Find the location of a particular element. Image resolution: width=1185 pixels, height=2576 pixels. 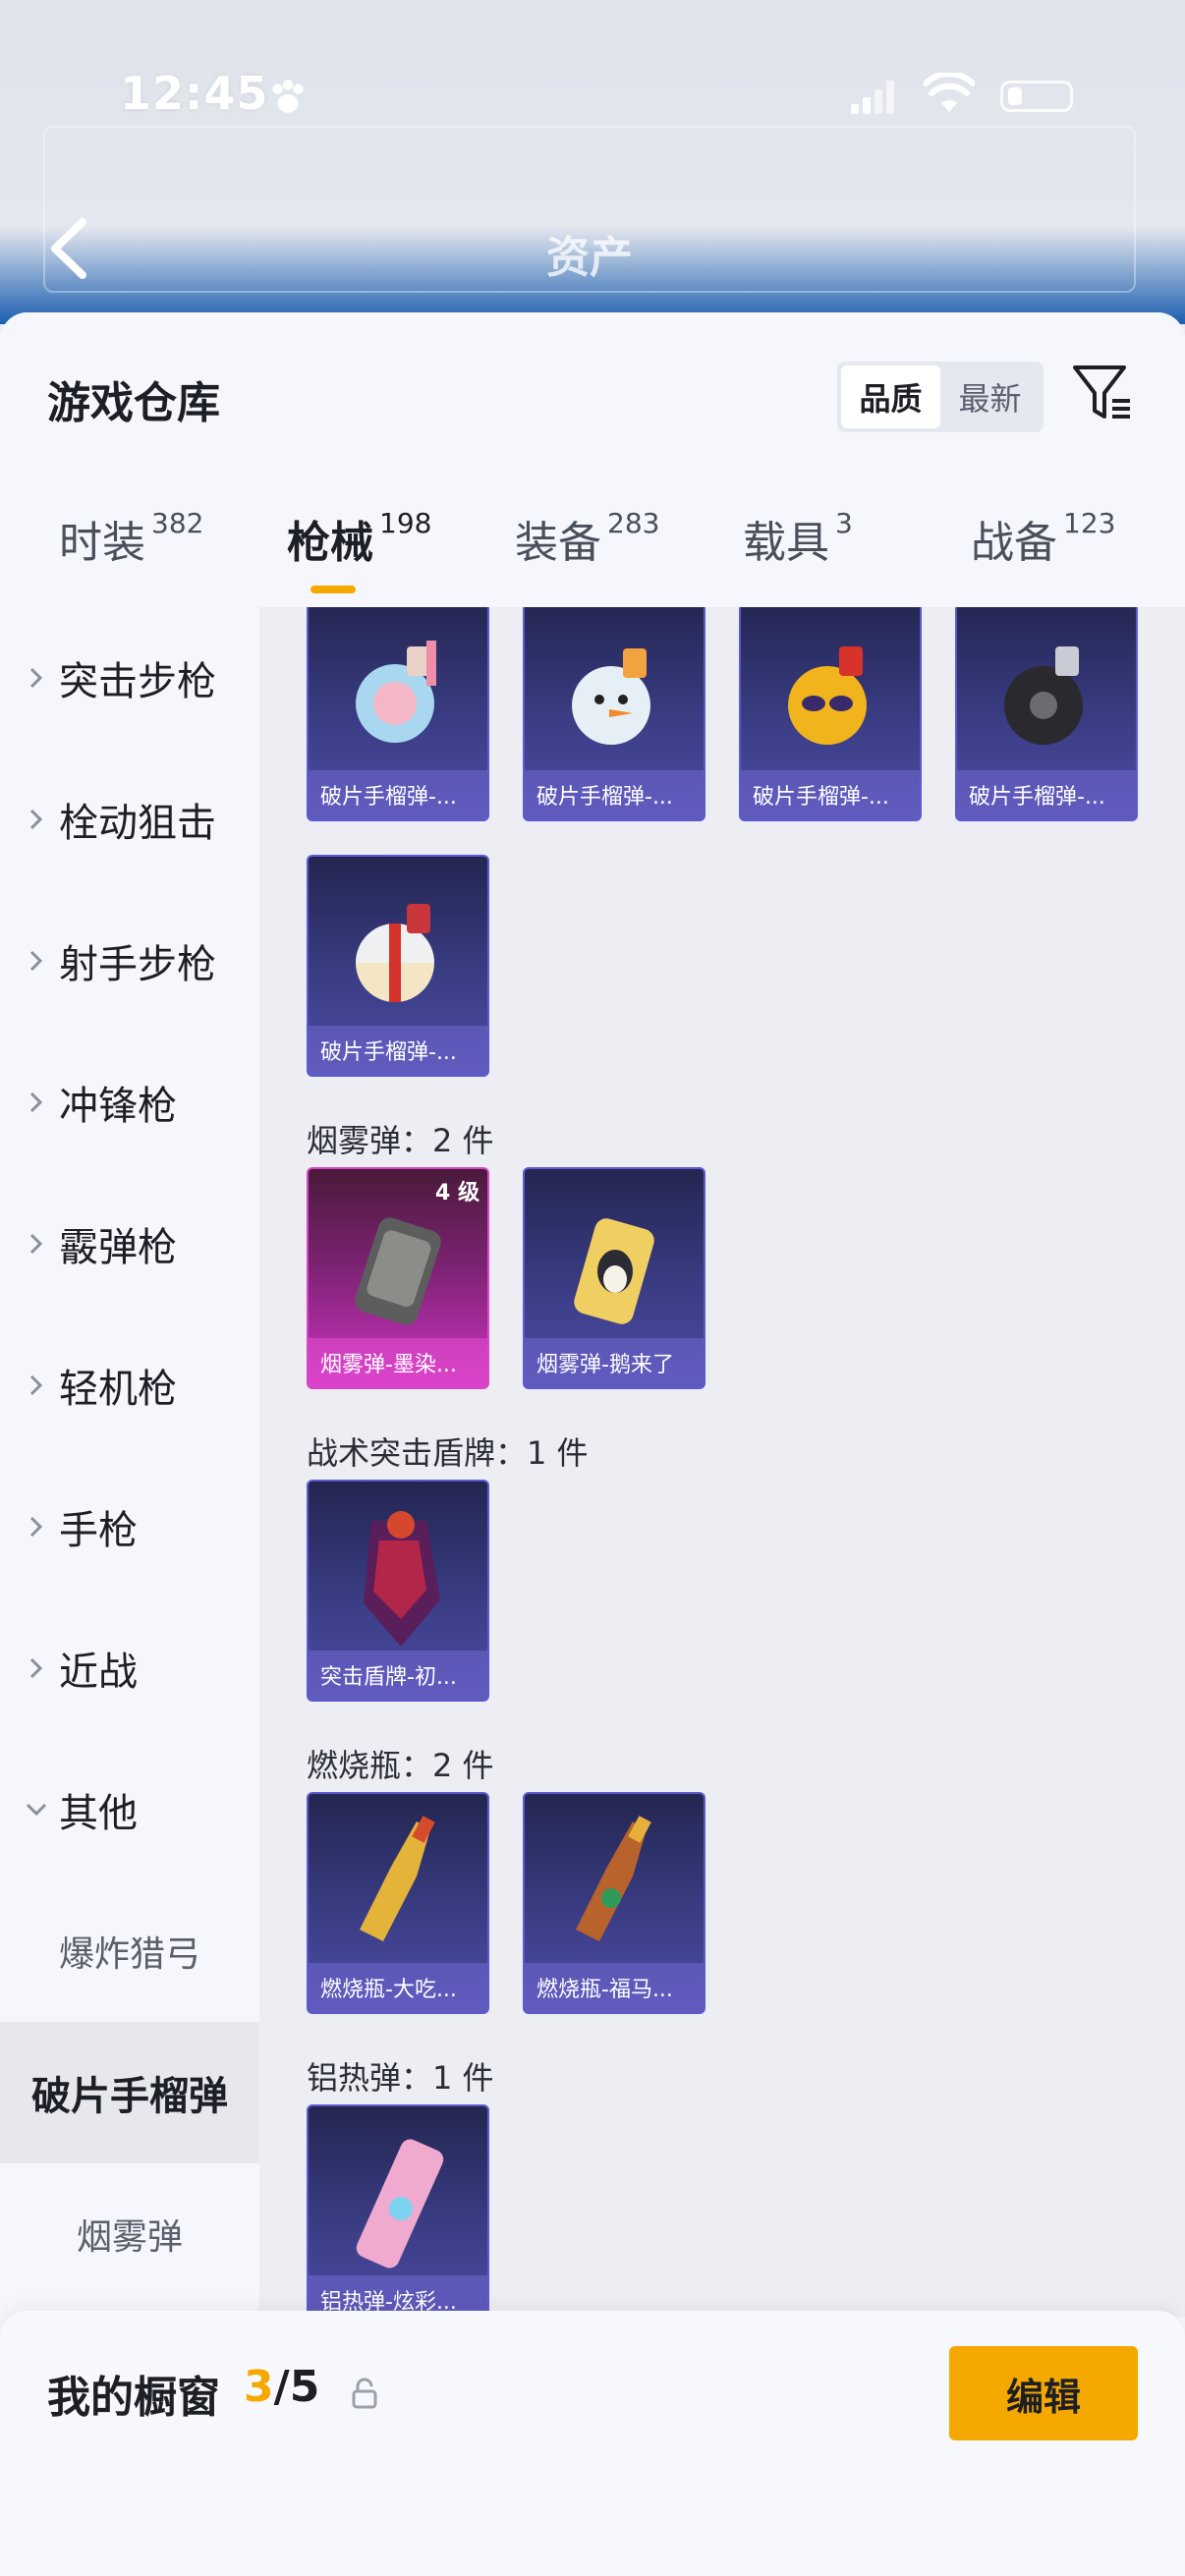

section-title: 战术突击盾牌：1 件 is located at coordinates (448, 1453).